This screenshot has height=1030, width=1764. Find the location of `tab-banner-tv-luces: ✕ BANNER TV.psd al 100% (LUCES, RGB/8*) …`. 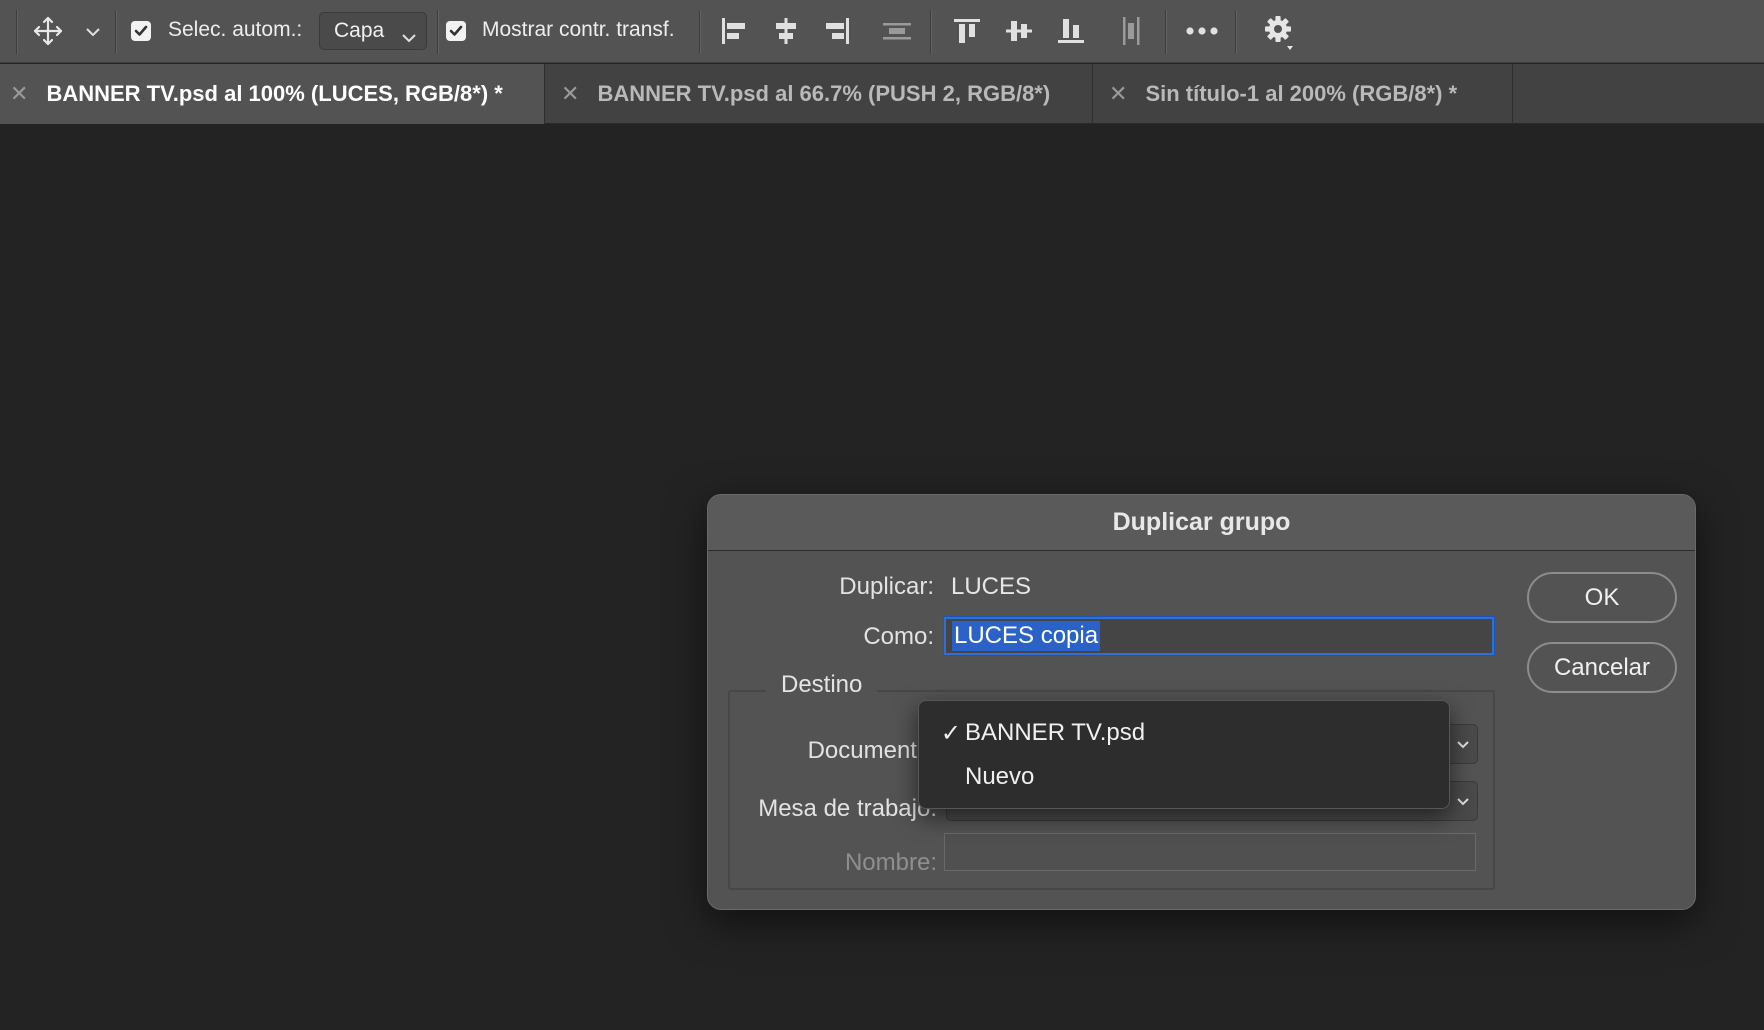

tab-banner-tv-luces: ✕ BANNER TV.psd al 100% (LUCES, RGB/8*) … is located at coordinates (272, 94).